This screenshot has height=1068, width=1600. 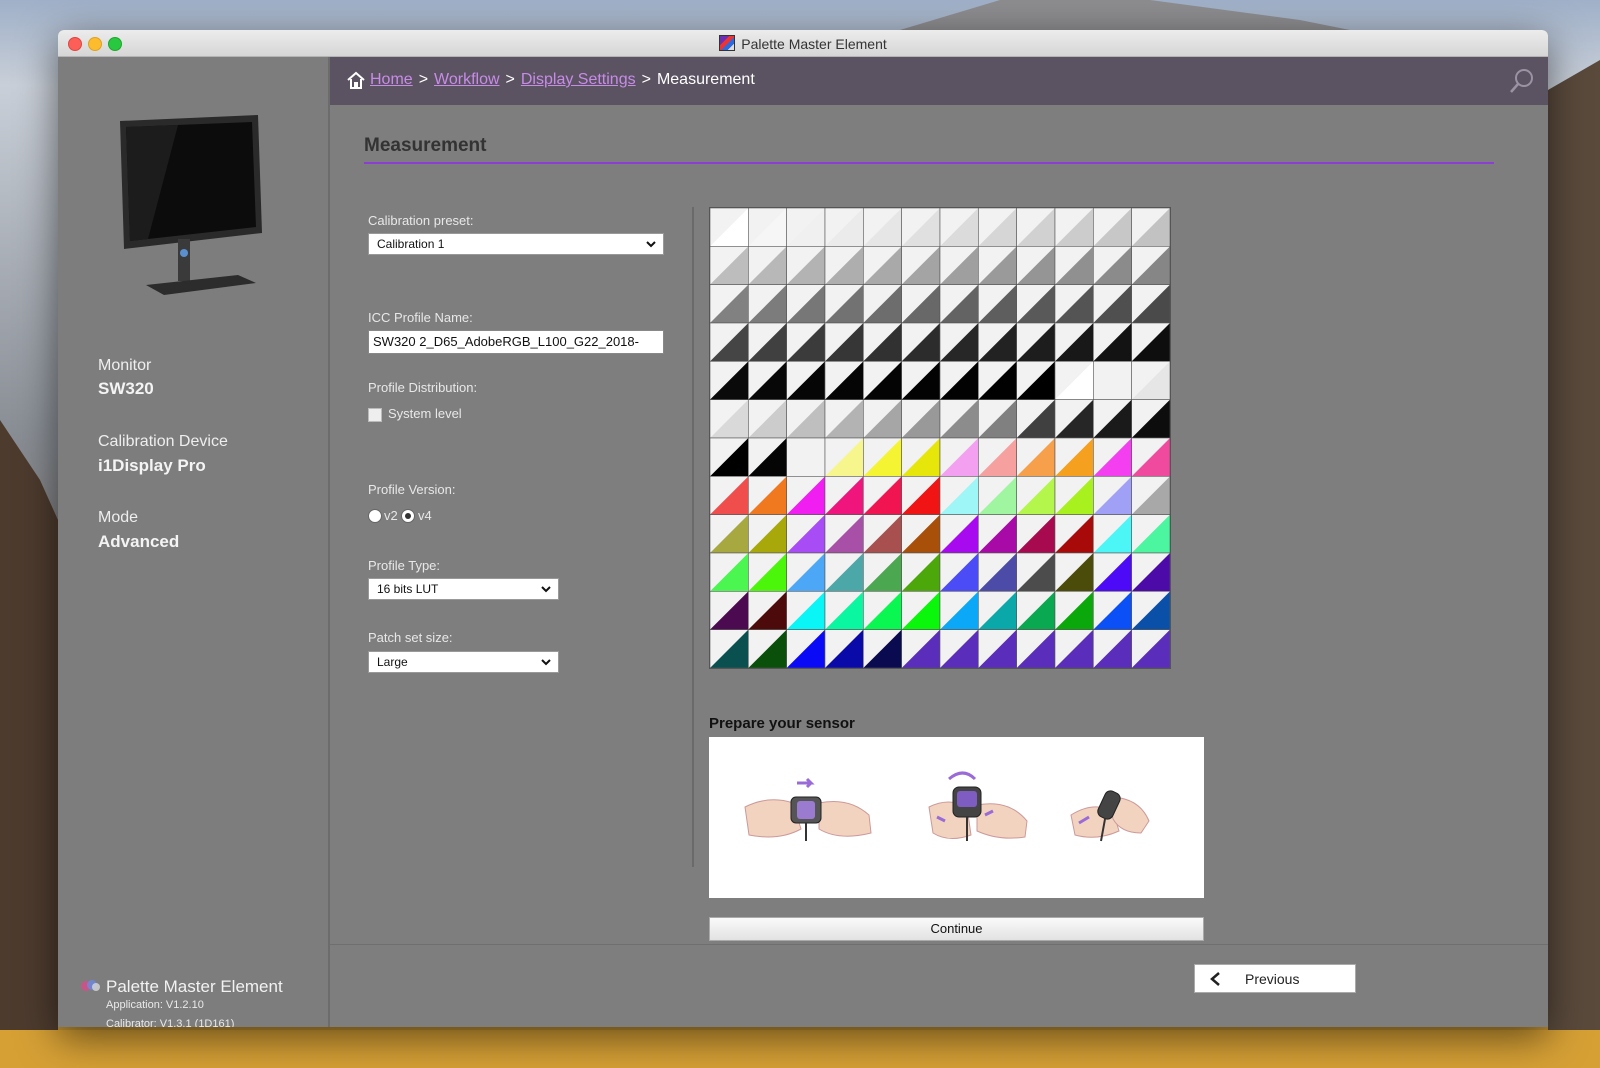 I want to click on calibrator-version: Calibrator: V1.3.1 (1D161), so click(x=170, y=1022).